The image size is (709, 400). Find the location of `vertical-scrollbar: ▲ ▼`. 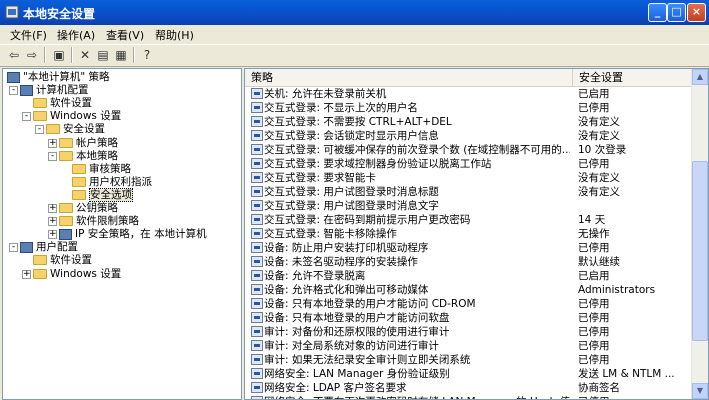

vertical-scrollbar: ▲ ▼ is located at coordinates (699, 234).